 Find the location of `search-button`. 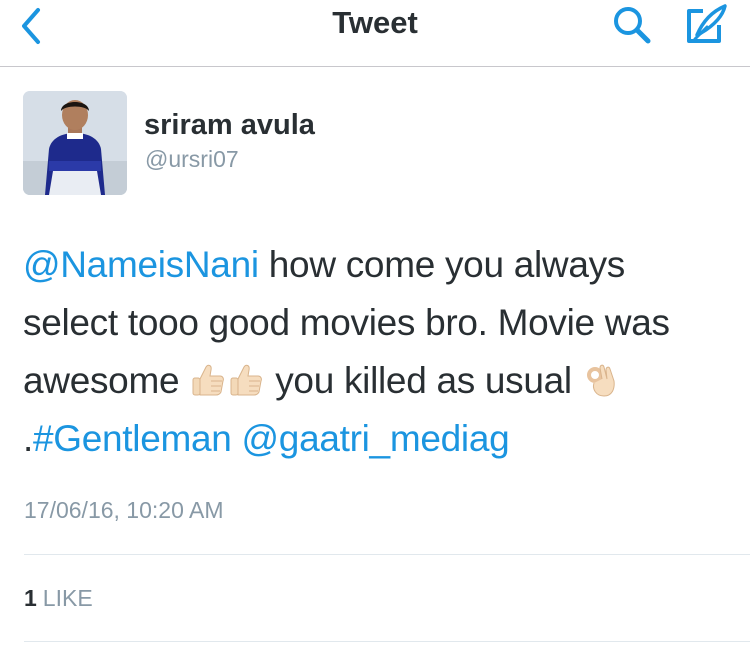

search-button is located at coordinates (633, 24).